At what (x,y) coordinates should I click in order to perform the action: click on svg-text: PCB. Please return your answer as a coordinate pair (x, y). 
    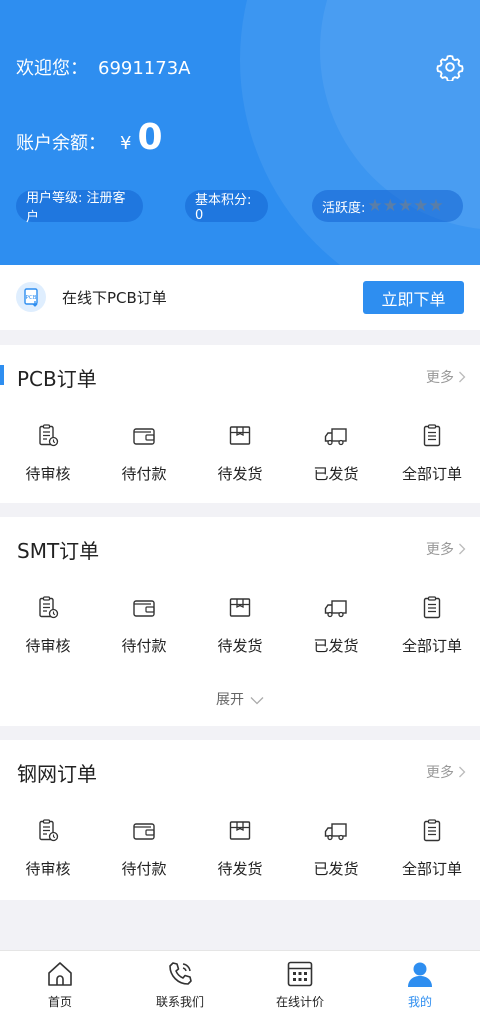
    Looking at the image, I should click on (31, 298).